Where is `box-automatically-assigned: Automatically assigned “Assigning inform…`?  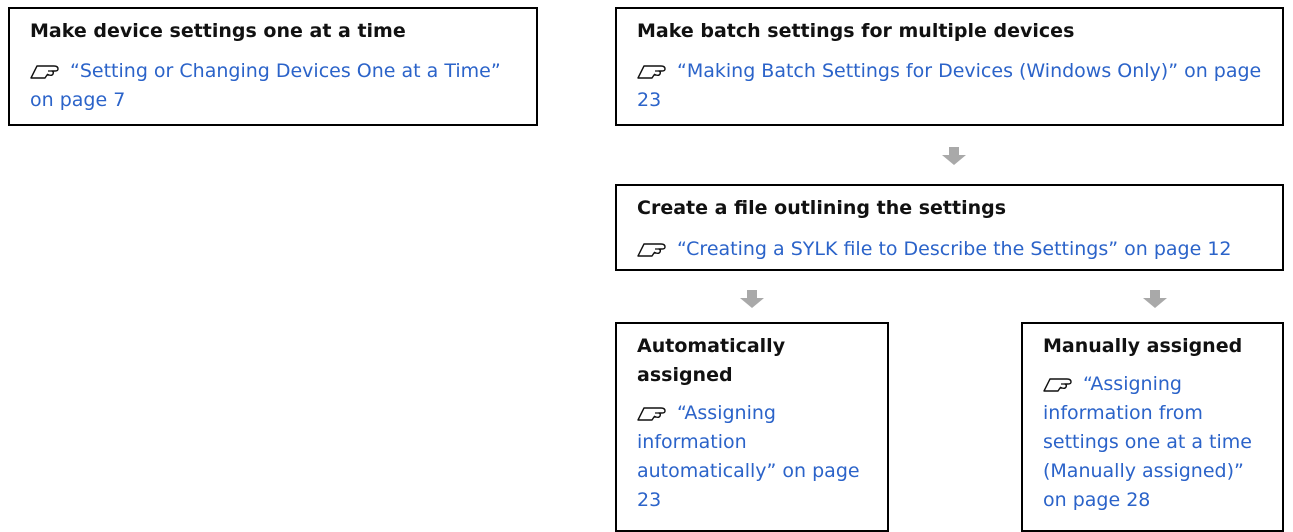 box-automatically-assigned: Automatically assigned “Assigning inform… is located at coordinates (752, 427).